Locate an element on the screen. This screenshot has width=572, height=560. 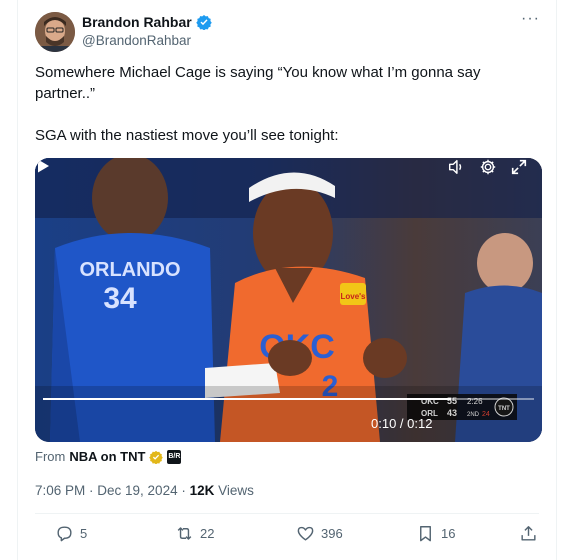
action-bar: 5 22 396 16 is located at coordinates (288, 535).